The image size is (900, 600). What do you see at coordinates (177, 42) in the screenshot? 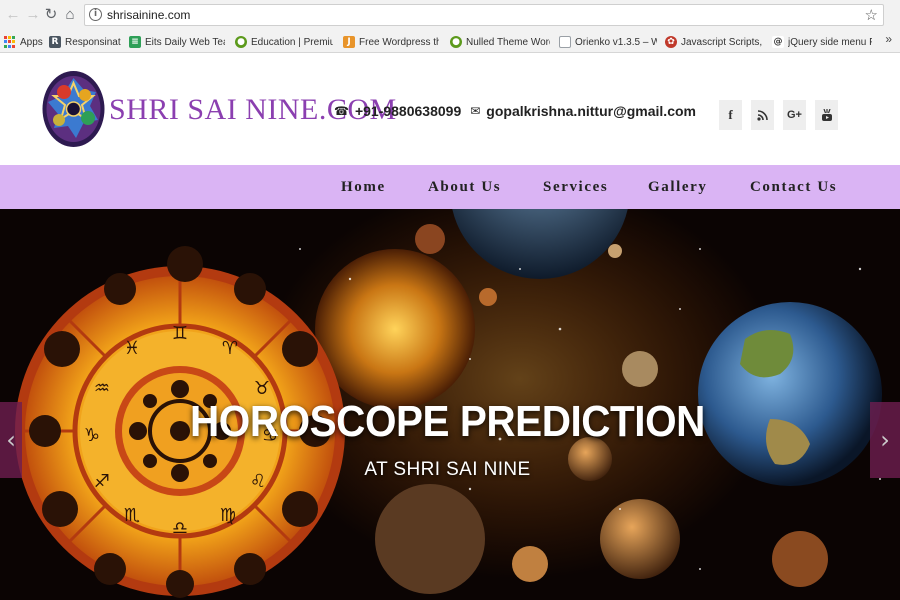
I see `bookmark-eits: ≡ Eits Daily Web Team` at bounding box center [177, 42].